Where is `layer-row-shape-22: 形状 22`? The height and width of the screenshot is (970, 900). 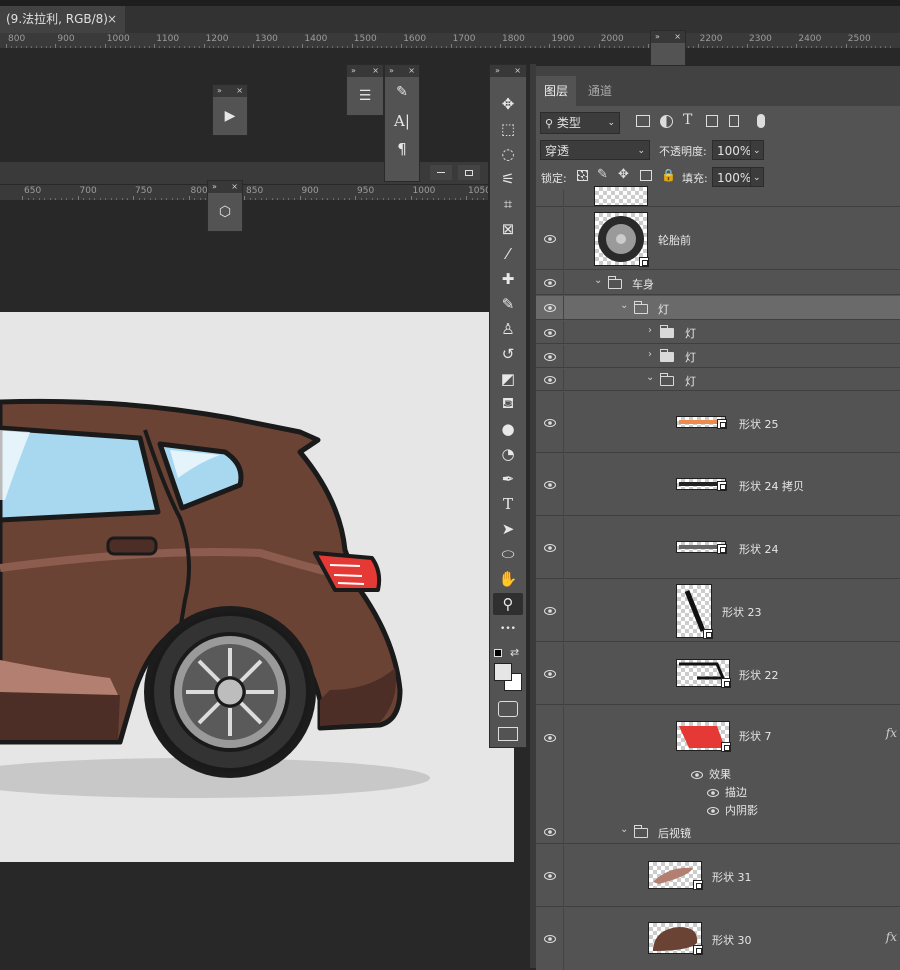
layer-row-shape-22: 形状 22 is located at coordinates (718, 674).